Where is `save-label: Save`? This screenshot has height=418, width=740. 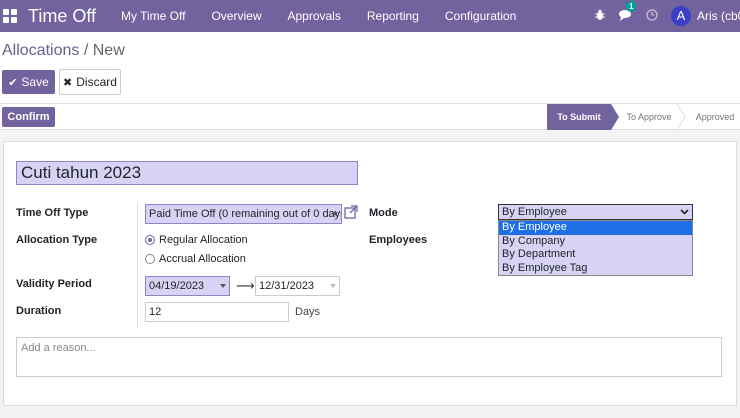 save-label: Save is located at coordinates (35, 82).